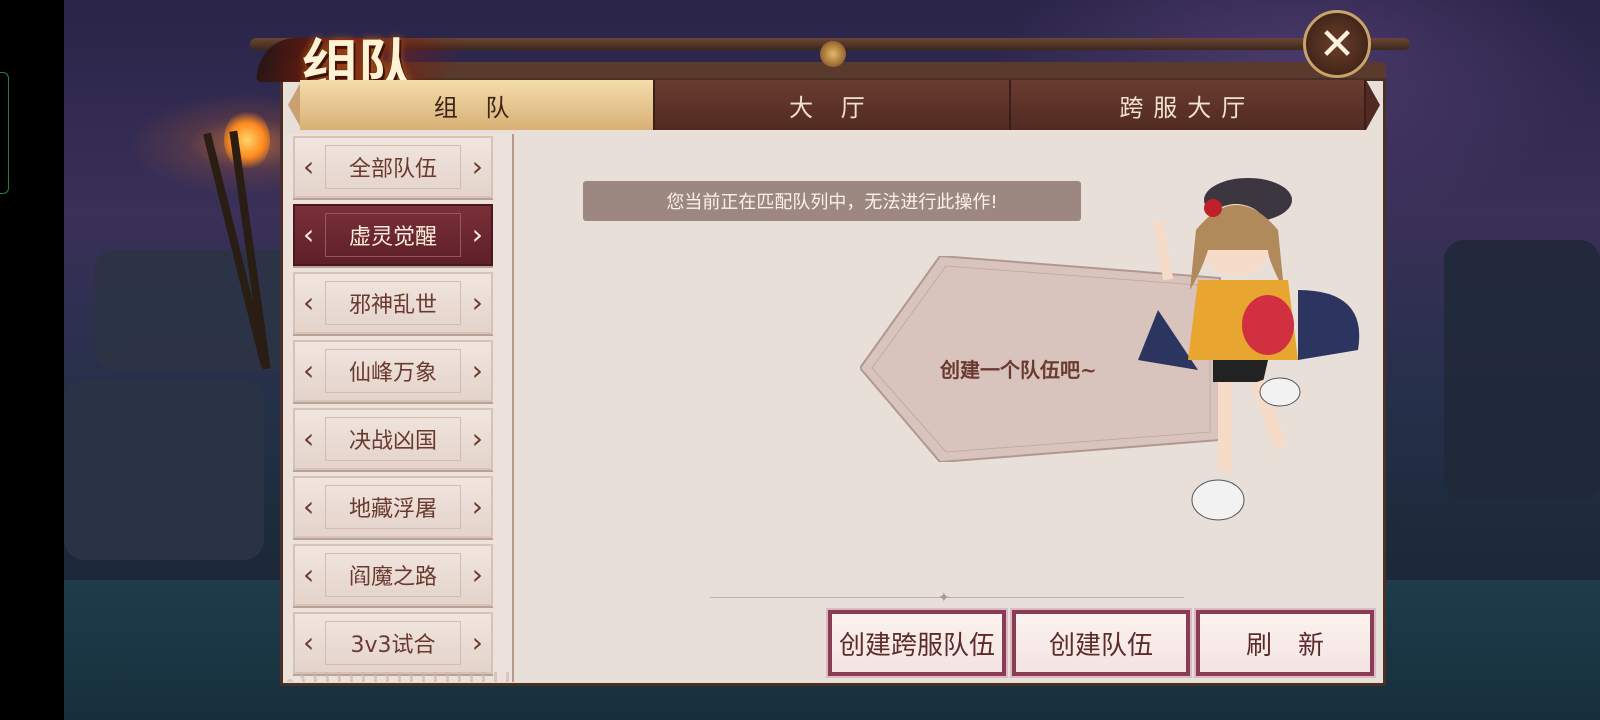  I want to click on tab-team: 组 队, so click(478, 105).